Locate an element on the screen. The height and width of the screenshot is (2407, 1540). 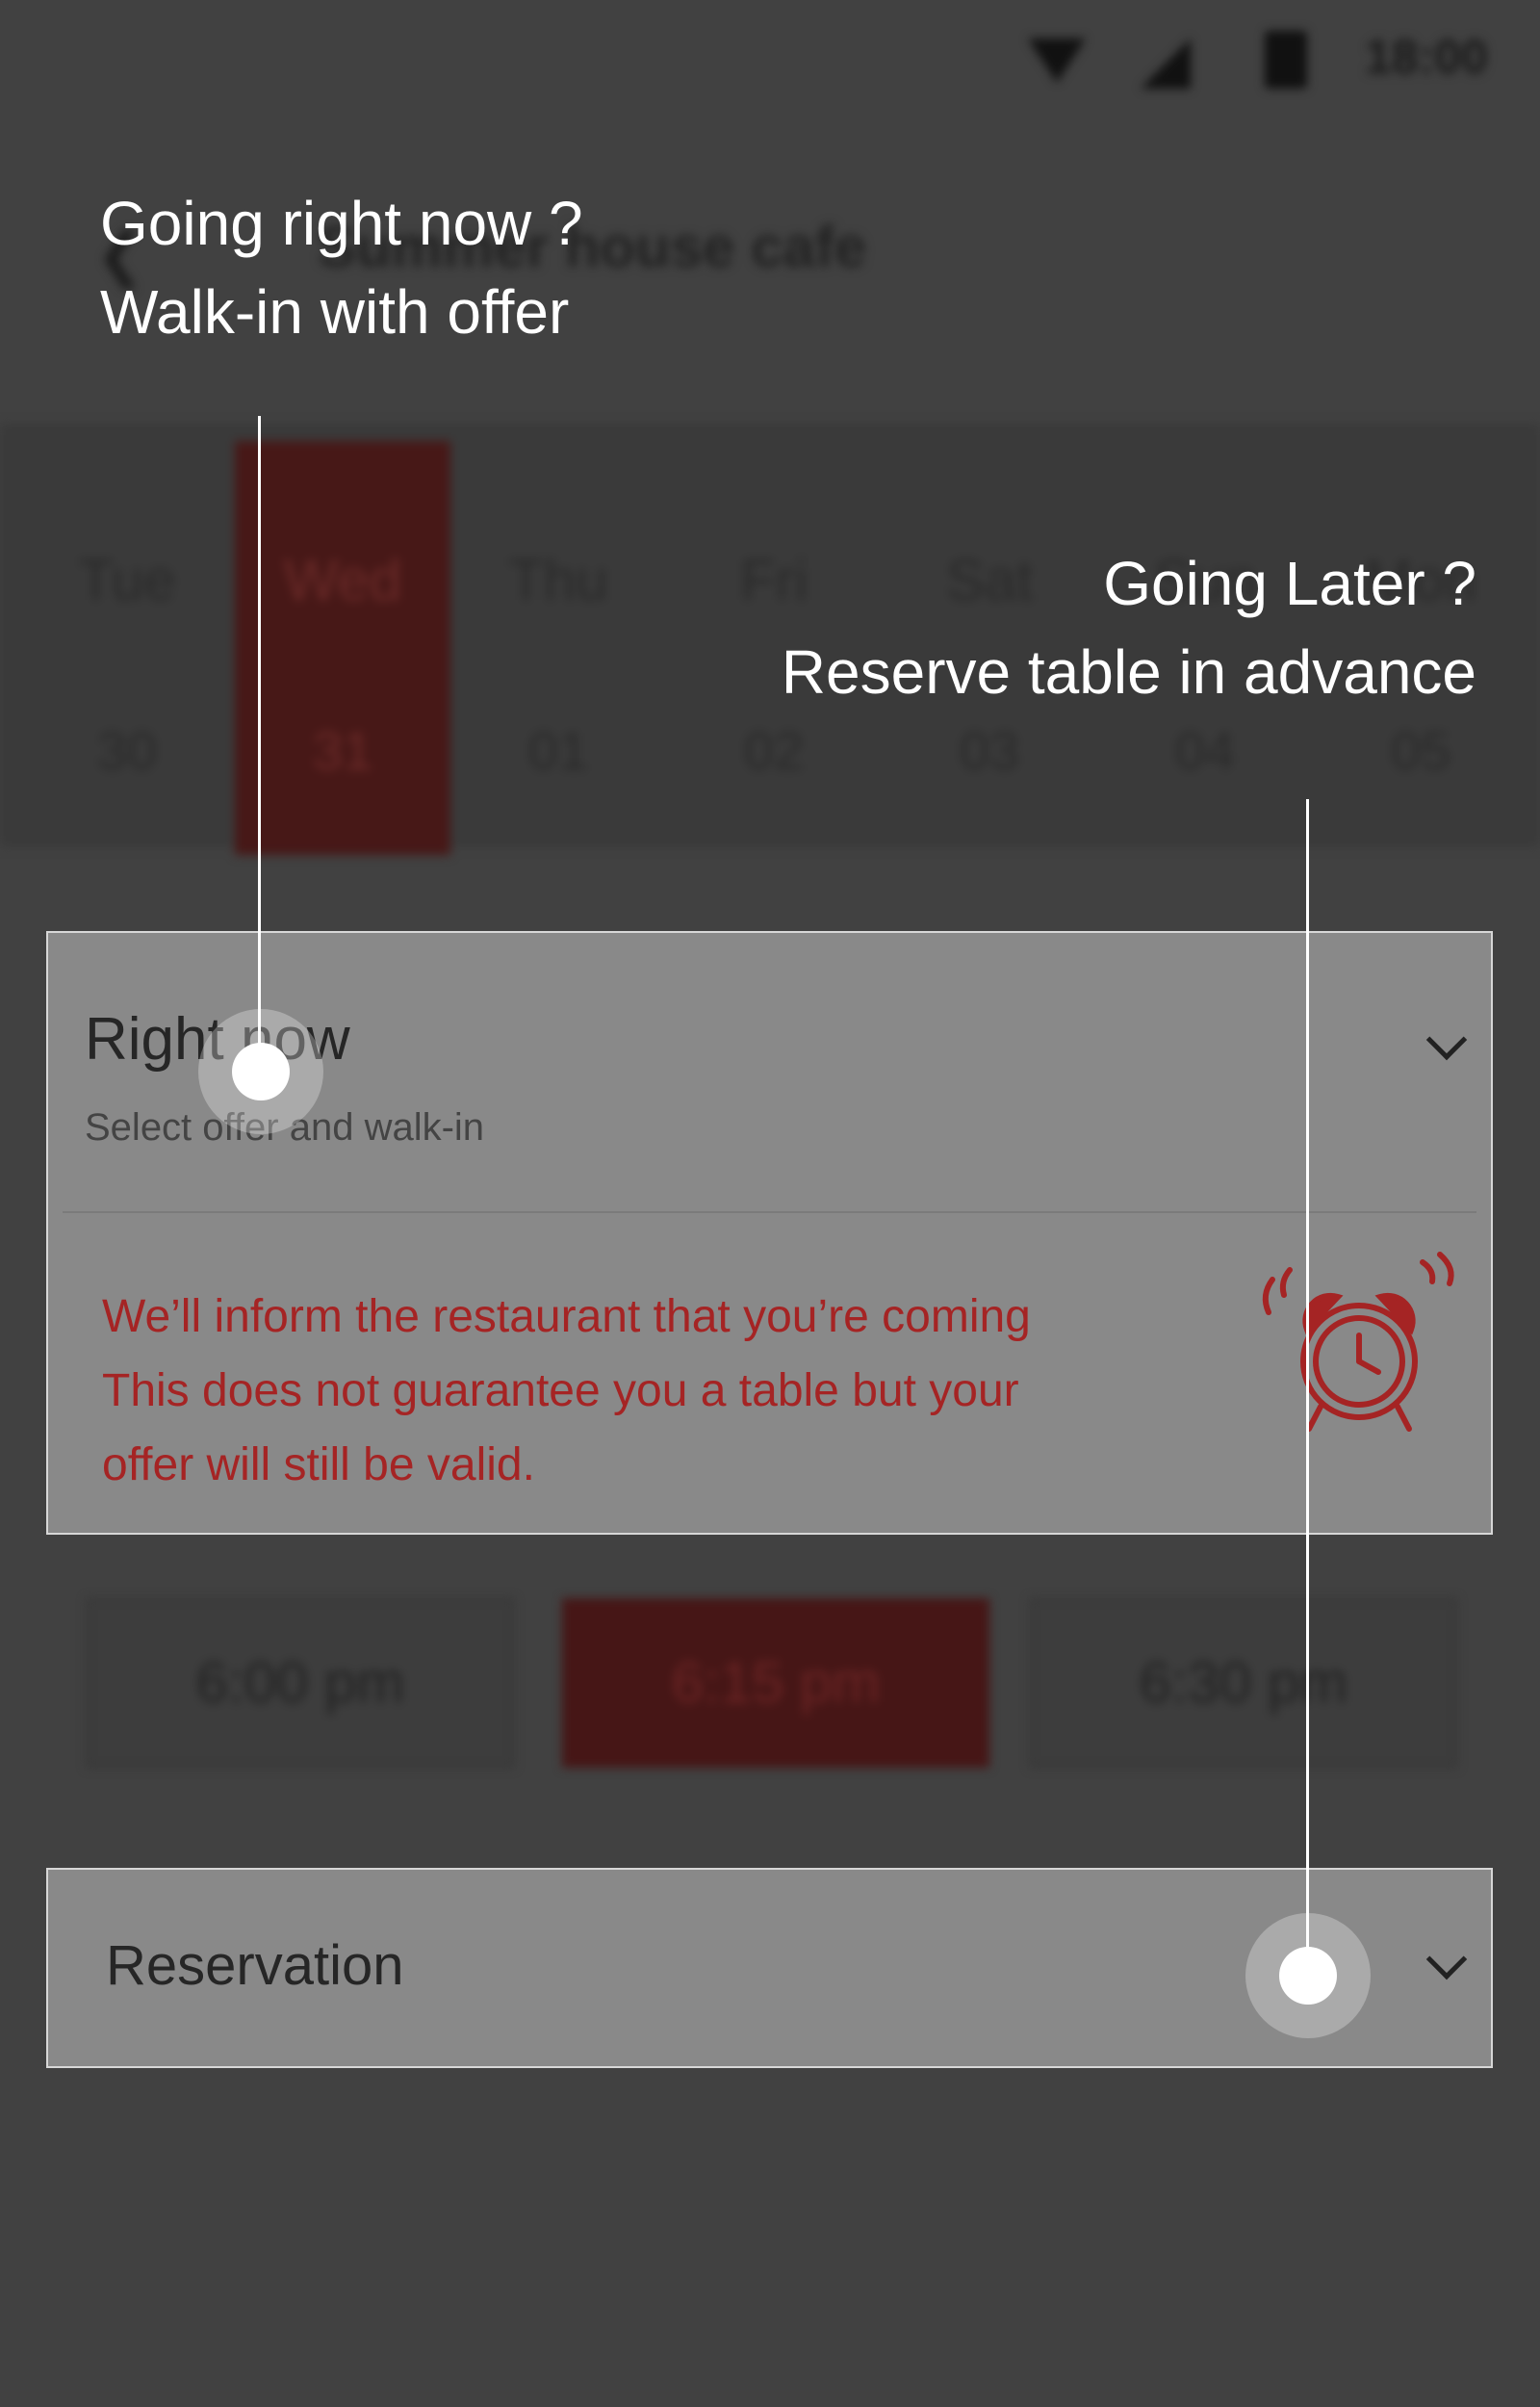
walk-in-hint: Going right now ? Walk-in with offer is located at coordinates (341, 267).